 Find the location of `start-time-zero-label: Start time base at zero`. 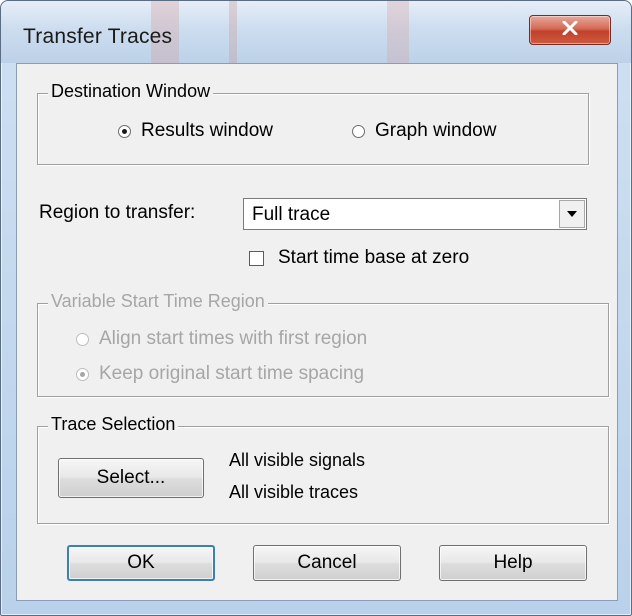

start-time-zero-label: Start time base at zero is located at coordinates (374, 257).